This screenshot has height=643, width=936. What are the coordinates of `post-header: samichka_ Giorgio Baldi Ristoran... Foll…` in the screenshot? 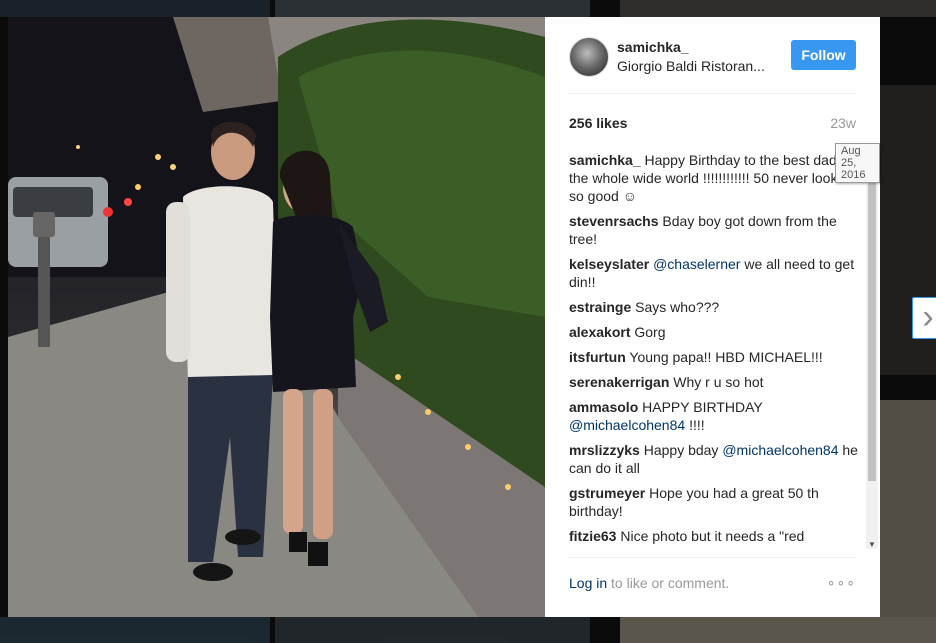 It's located at (712, 65).